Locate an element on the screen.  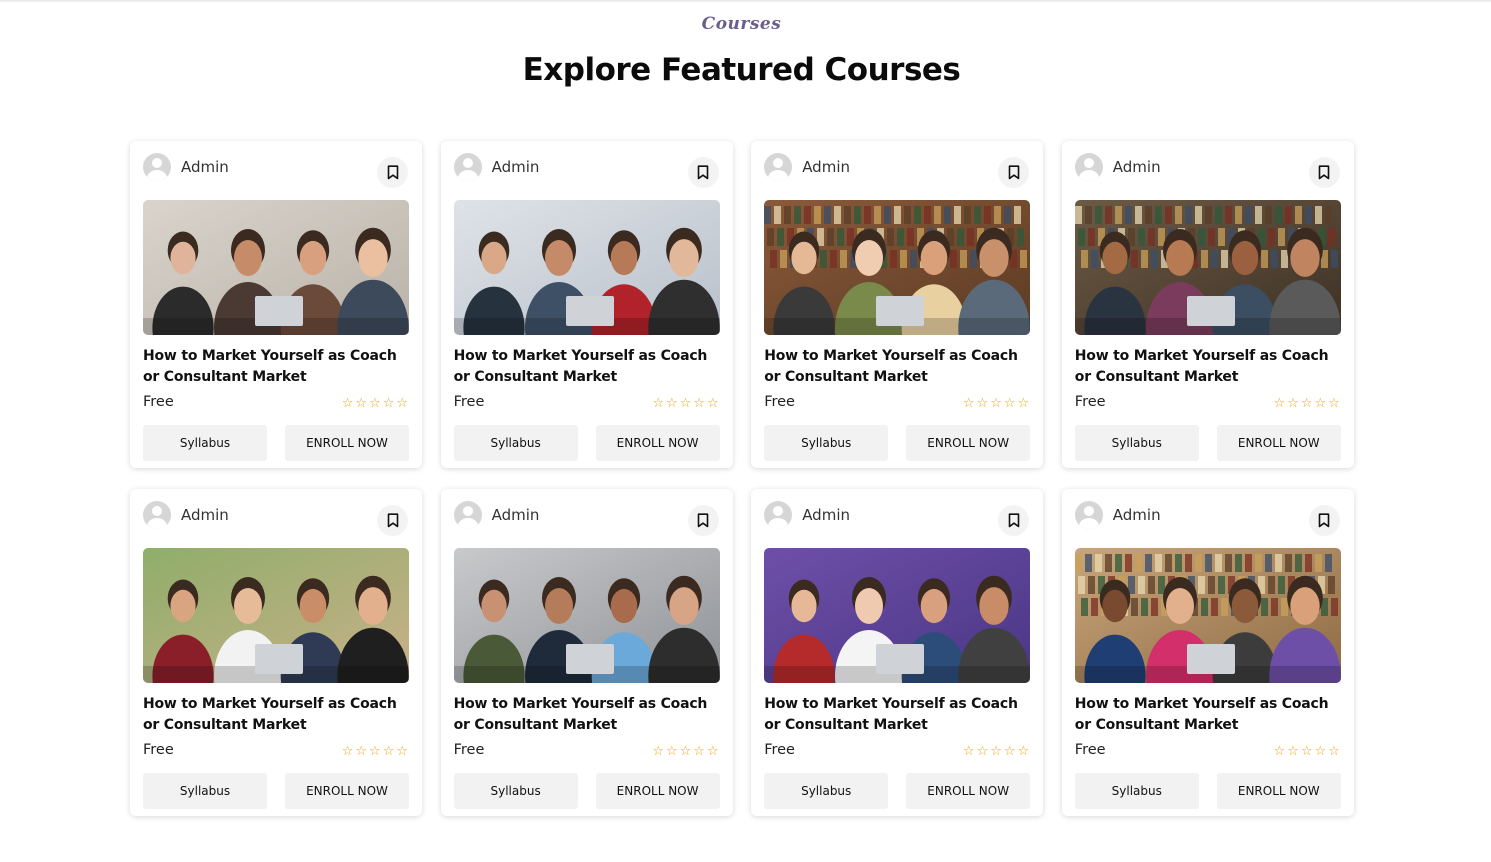
section-heading: Explore Featured Courses is located at coordinates (741, 70).